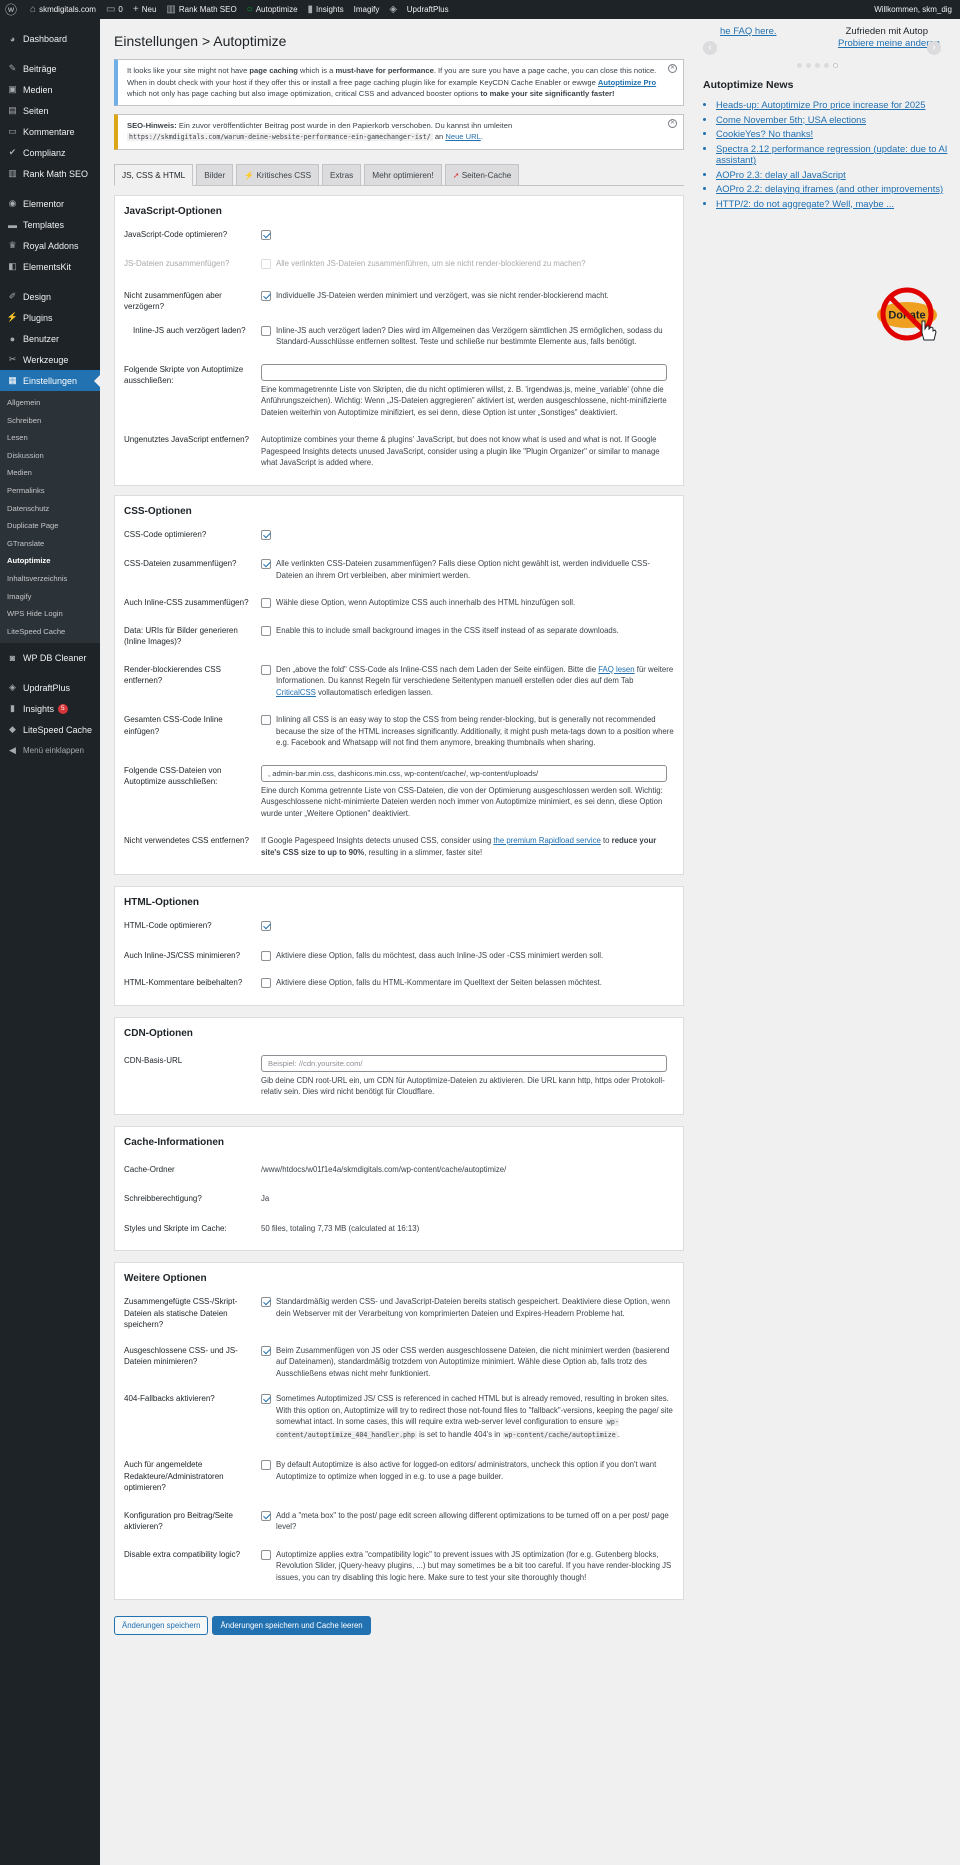 The width and height of the screenshot is (960, 1865). I want to click on submenu-item: Permalinks, so click(50, 491).